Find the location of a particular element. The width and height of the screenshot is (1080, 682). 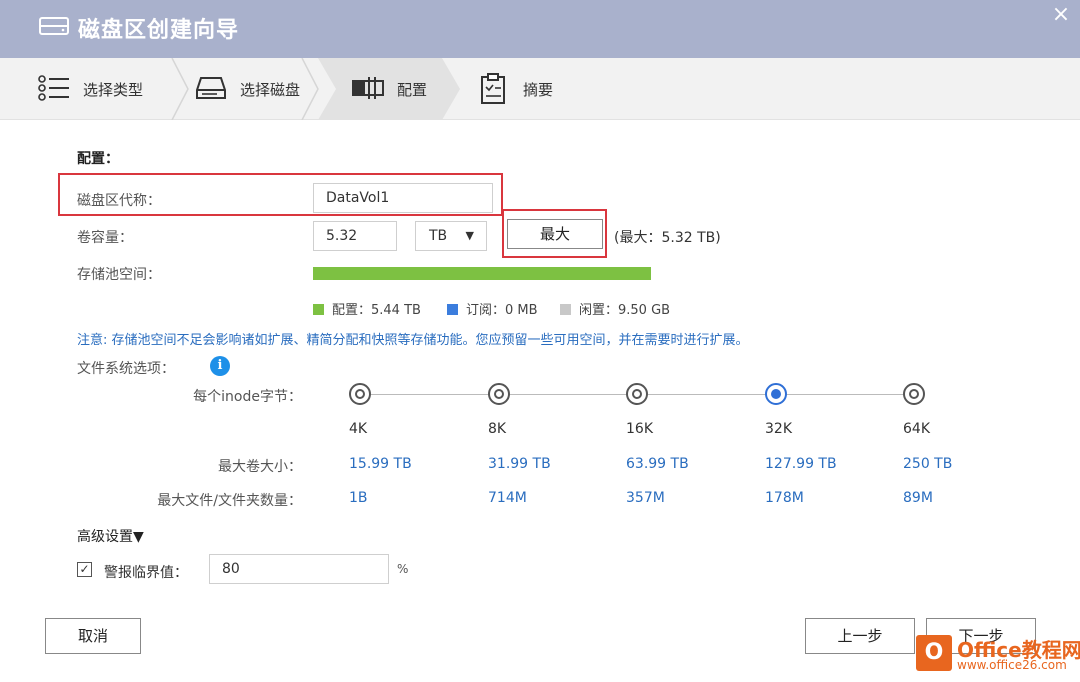

disk-icon is located at coordinates (211, 88).